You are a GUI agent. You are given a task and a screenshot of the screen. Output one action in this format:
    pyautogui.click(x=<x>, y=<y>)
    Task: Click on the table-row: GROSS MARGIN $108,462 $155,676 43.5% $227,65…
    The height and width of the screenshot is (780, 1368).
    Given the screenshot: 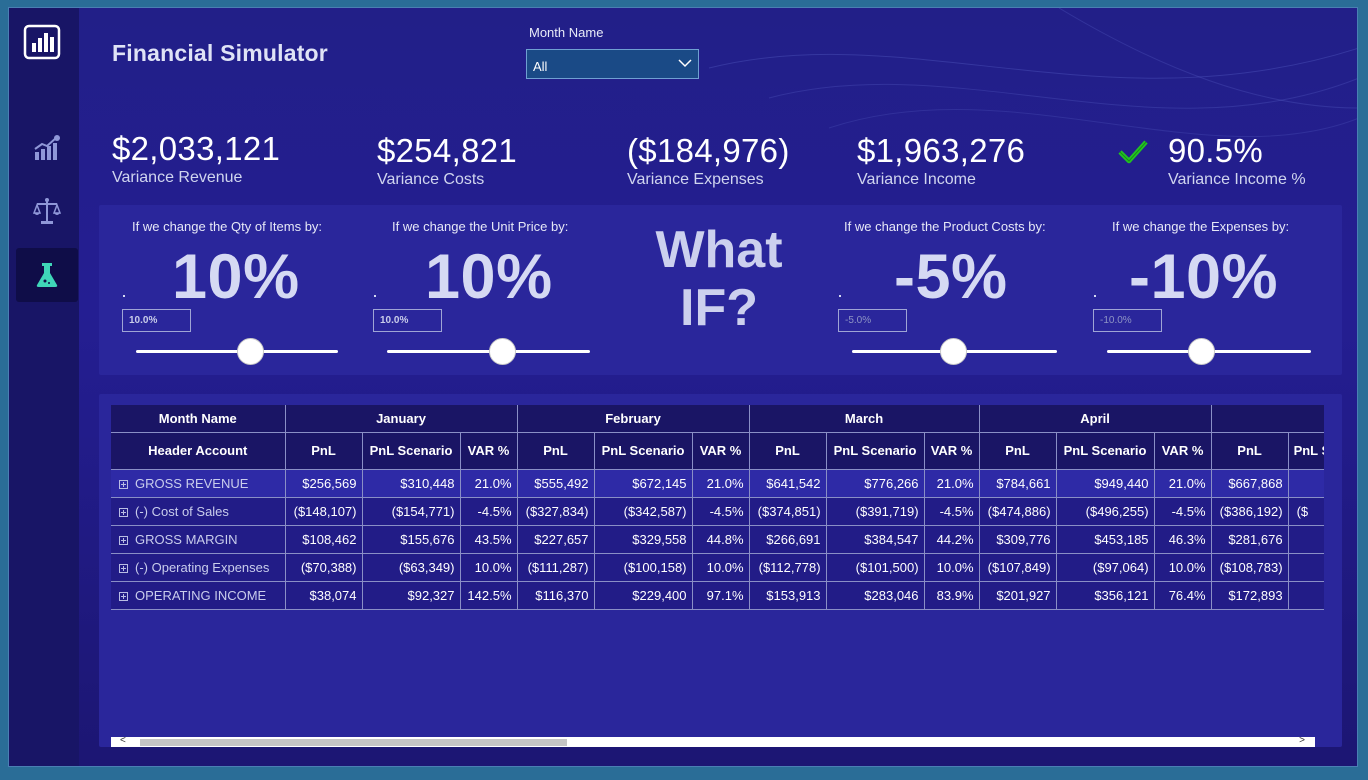 What is the action you would take?
    pyautogui.click(x=717, y=539)
    